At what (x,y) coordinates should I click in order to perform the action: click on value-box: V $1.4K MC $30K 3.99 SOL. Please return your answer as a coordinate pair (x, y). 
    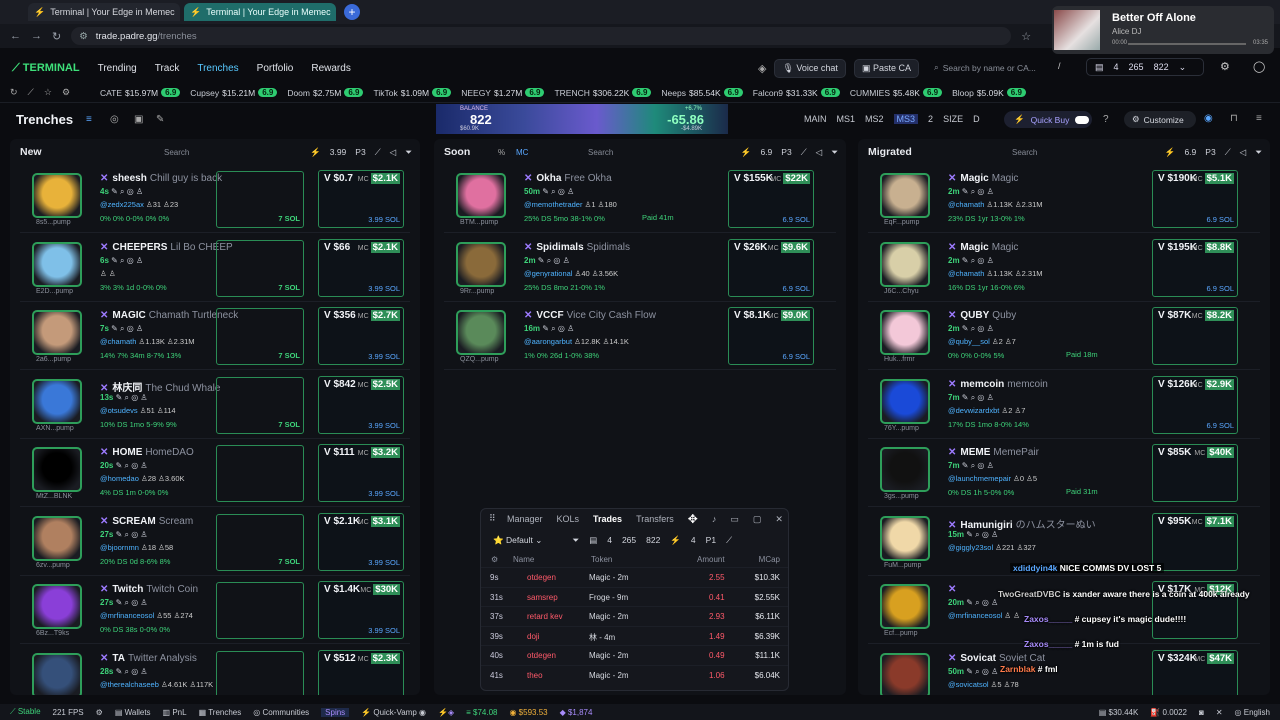
    Looking at the image, I should click on (361, 610).